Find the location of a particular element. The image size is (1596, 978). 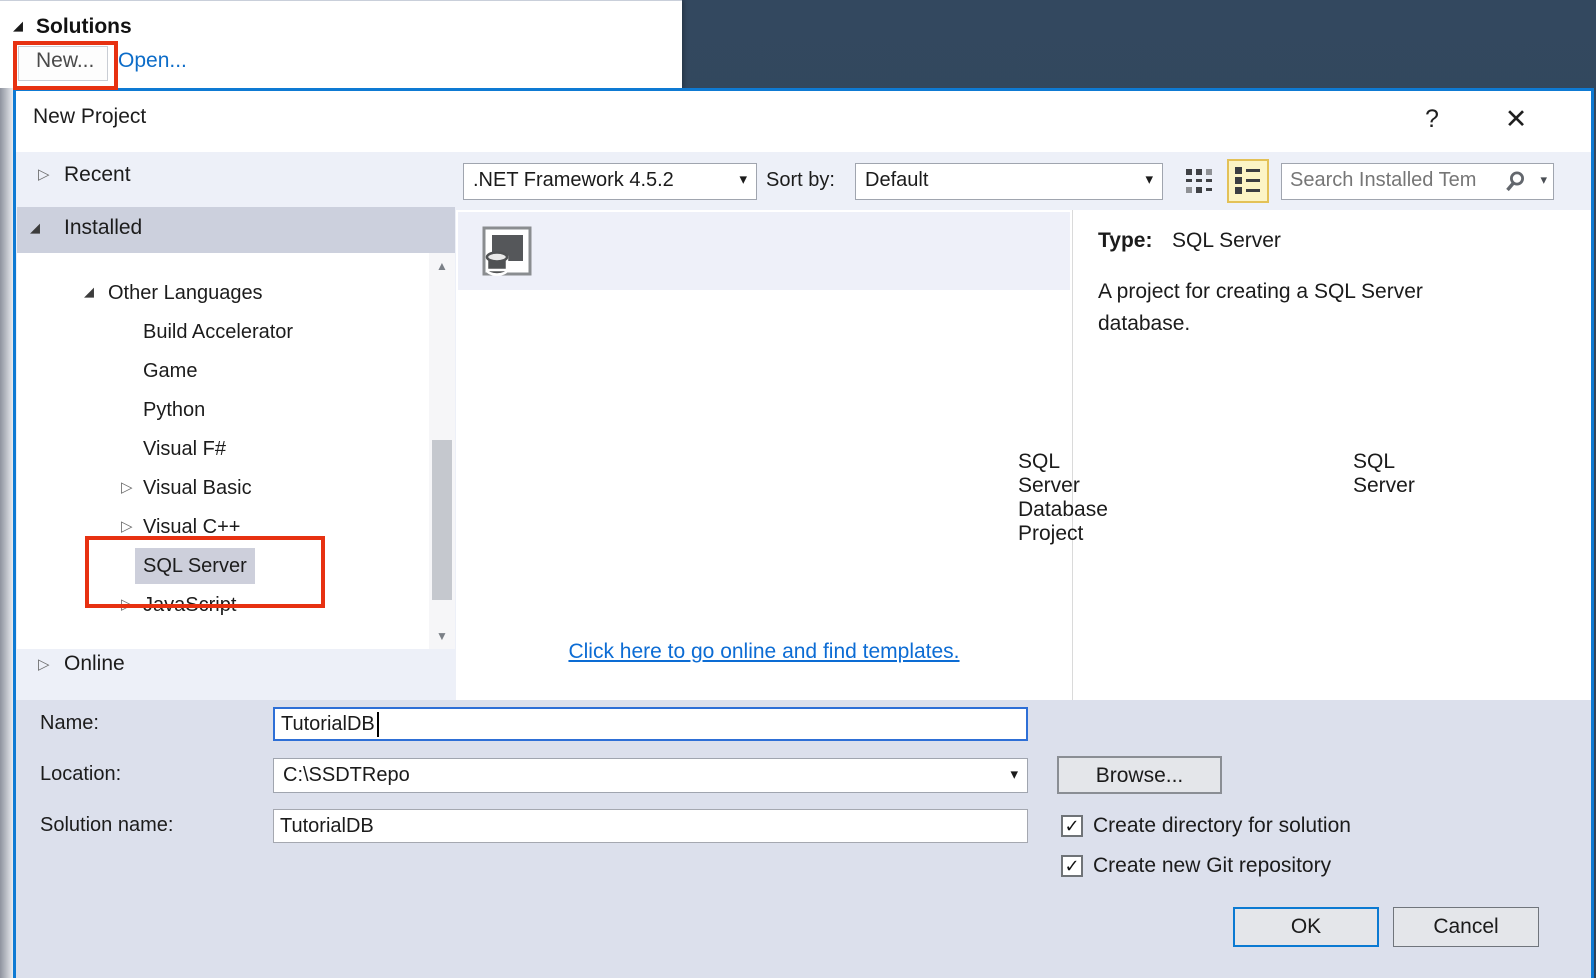

checkbox-create-directory-label: Create directory for solution is located at coordinates (1222, 826).